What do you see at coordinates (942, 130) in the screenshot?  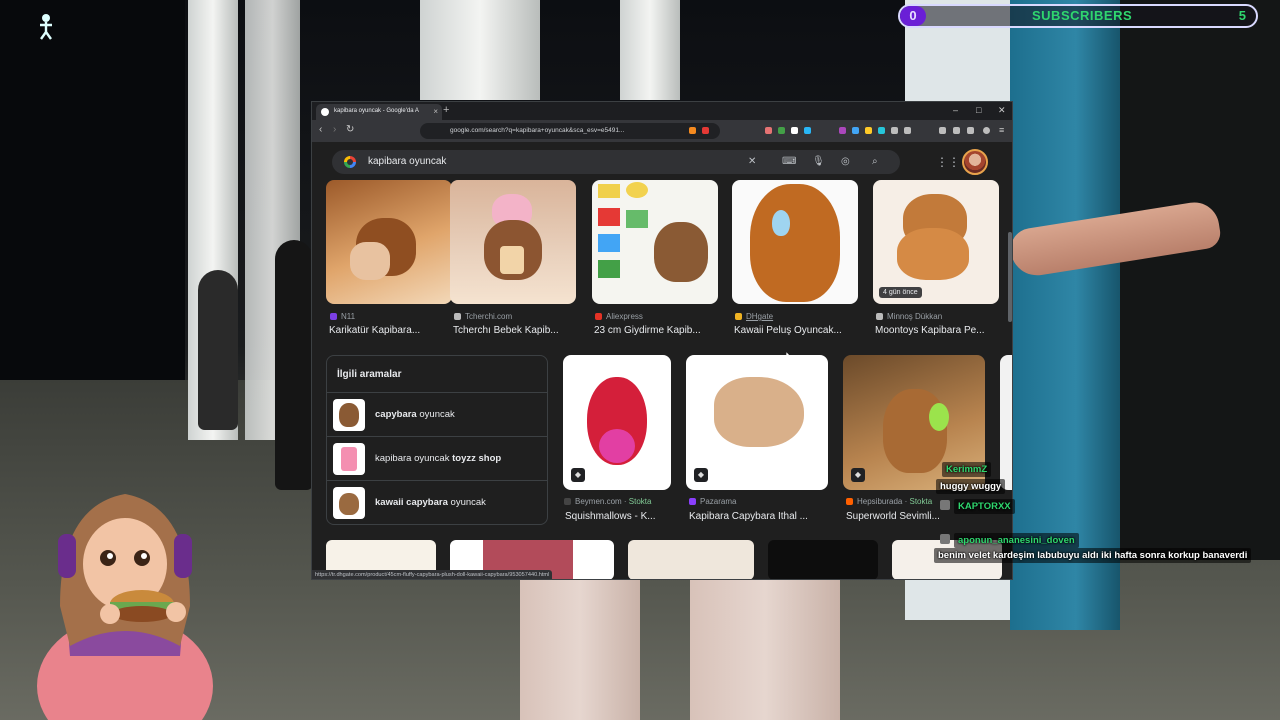 I see `media-icon` at bounding box center [942, 130].